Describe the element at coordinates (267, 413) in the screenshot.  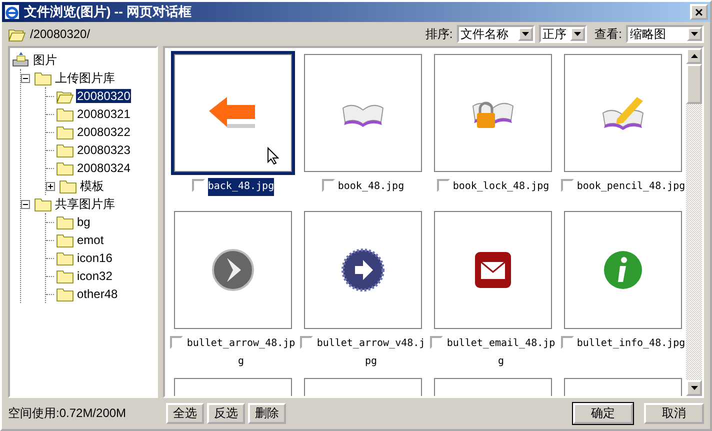
I see `action-button: 删除` at that location.